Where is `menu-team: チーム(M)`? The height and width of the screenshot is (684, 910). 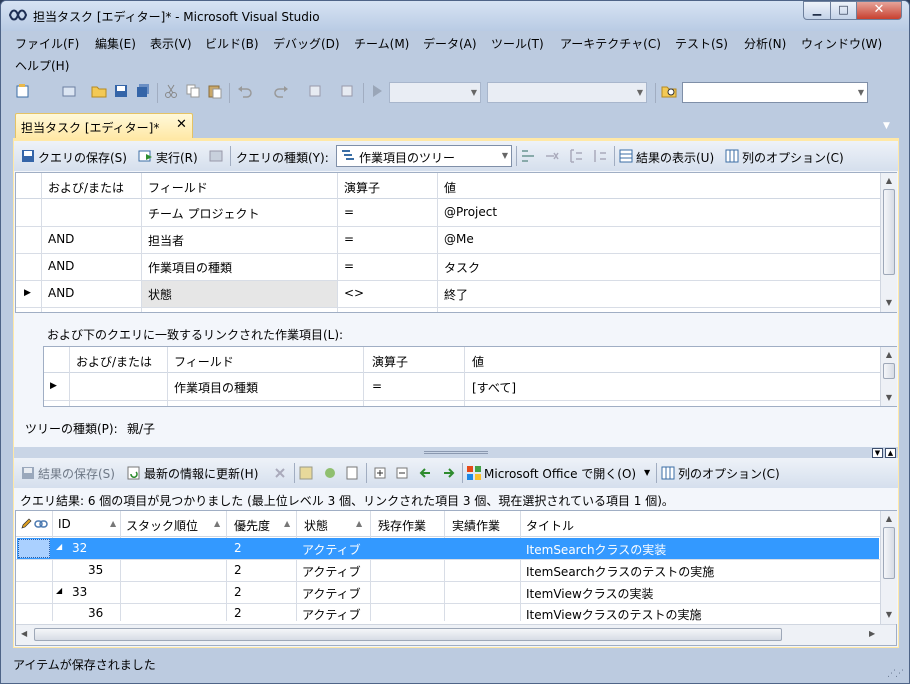
menu-team: チーム(M) is located at coordinates (381, 43).